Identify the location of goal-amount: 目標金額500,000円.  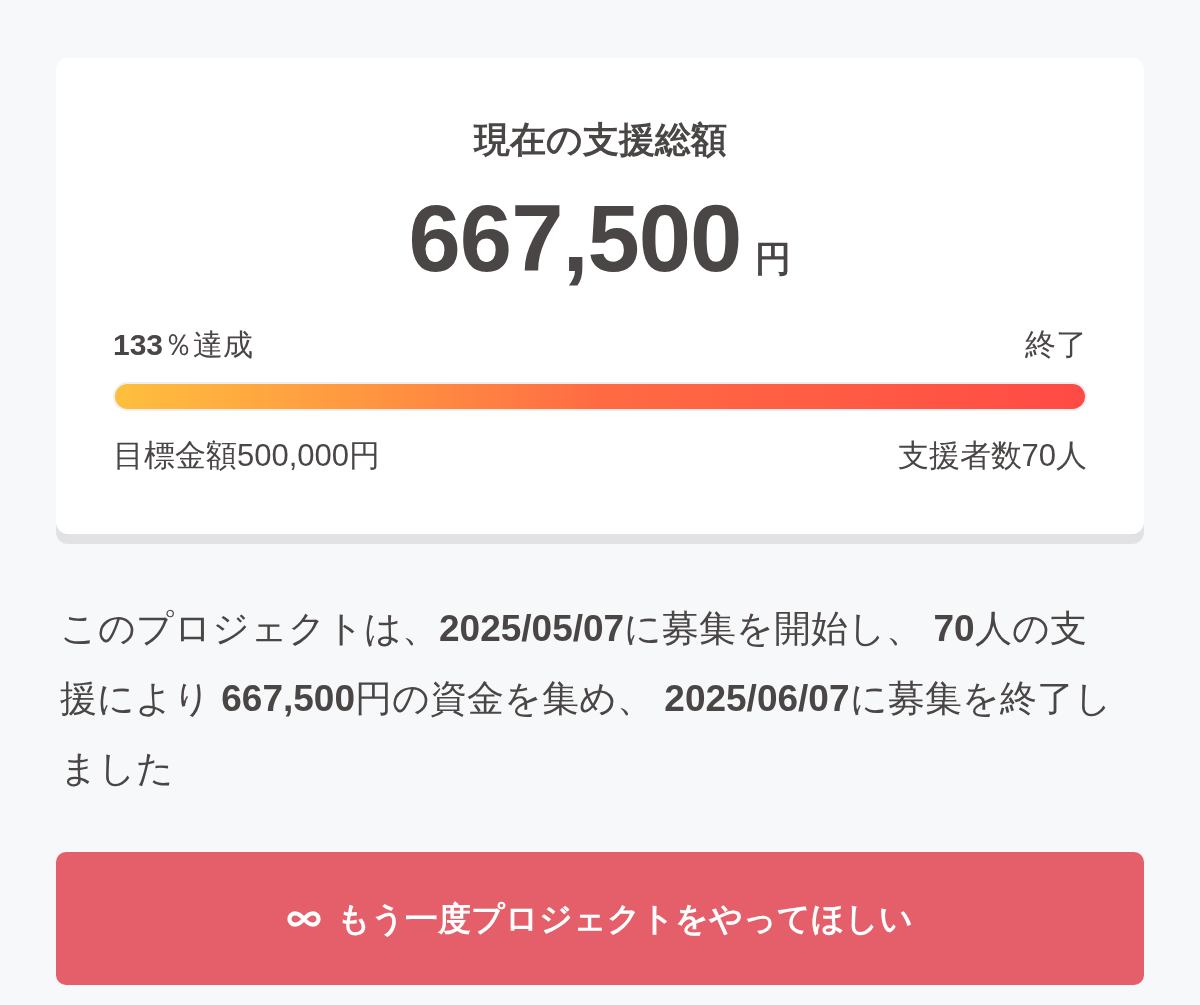
(247, 456).